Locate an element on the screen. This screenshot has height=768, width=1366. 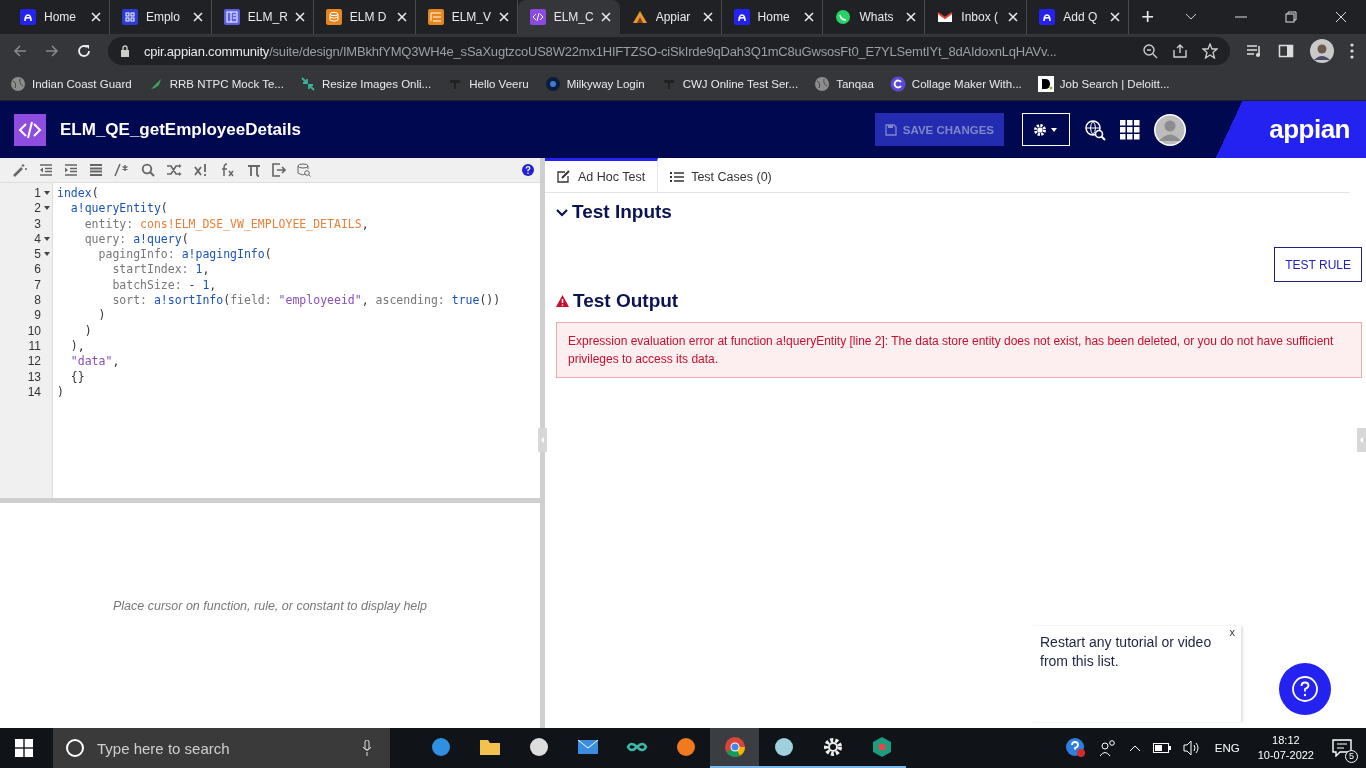
variable-icon is located at coordinates (201, 170).